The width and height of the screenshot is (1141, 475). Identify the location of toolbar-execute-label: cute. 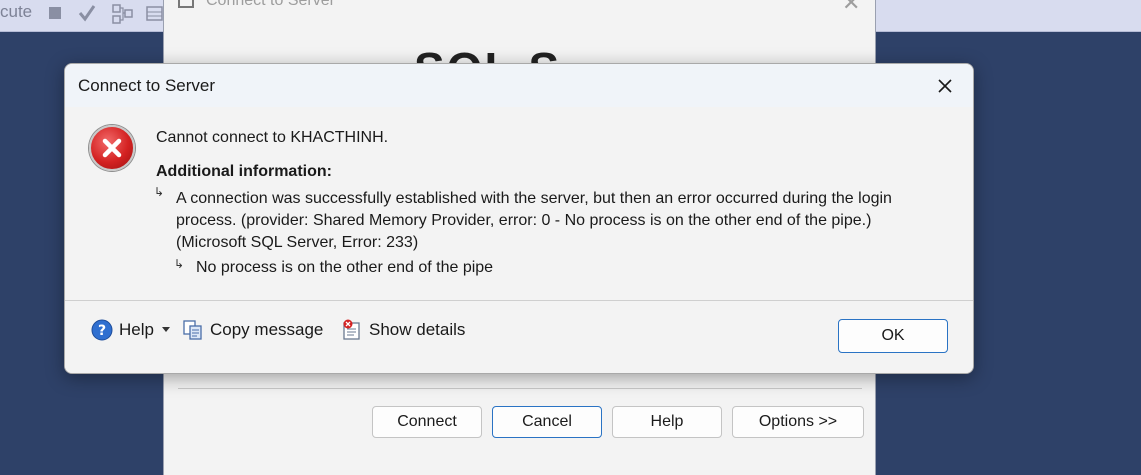
(16, 12).